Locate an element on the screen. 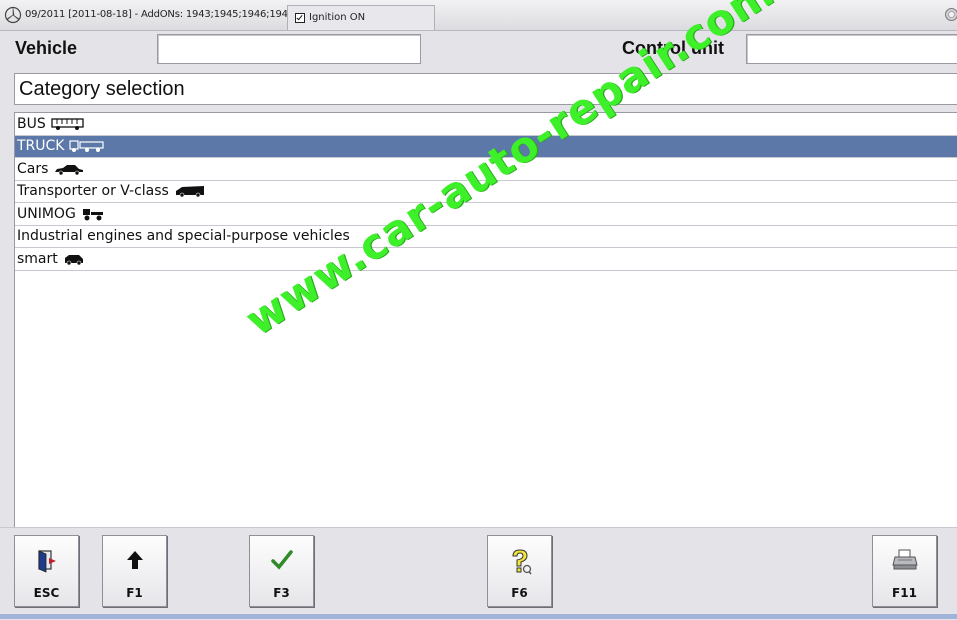 The height and width of the screenshot is (620, 957). category-title: Category selection is located at coordinates (102, 89).